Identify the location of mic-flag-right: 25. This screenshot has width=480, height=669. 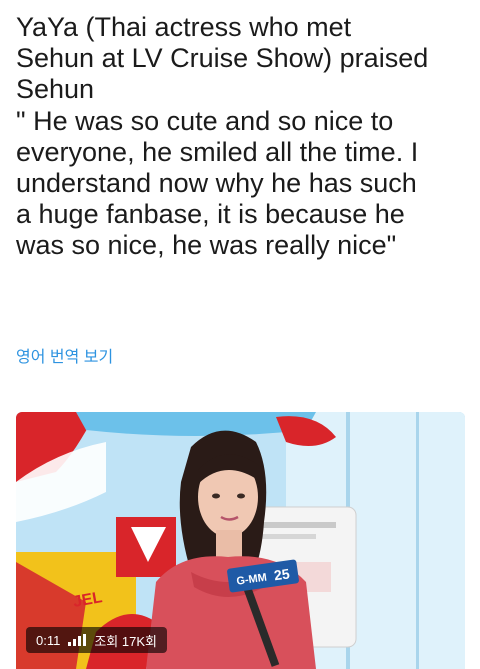
(282, 574).